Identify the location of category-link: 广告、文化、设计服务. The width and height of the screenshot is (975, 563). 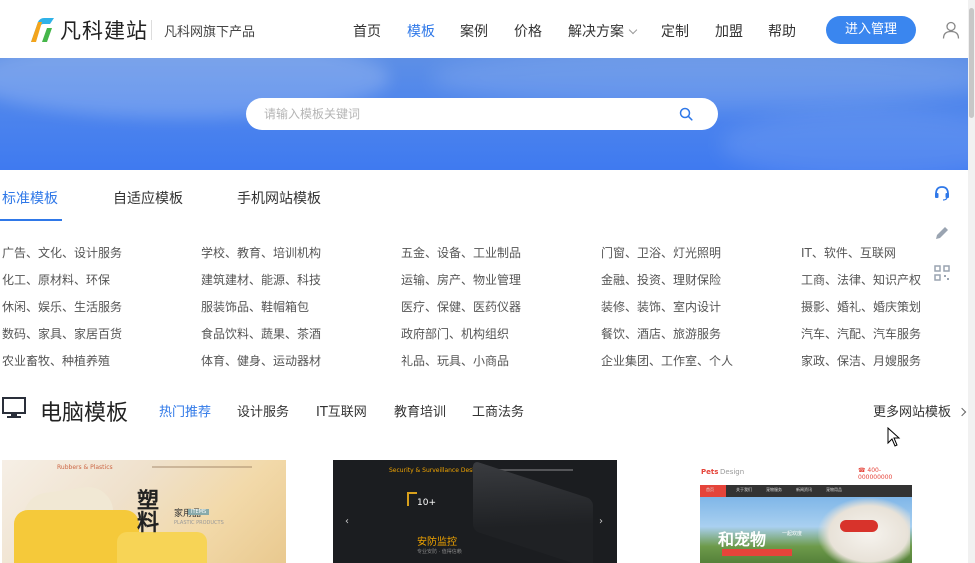
(62, 252).